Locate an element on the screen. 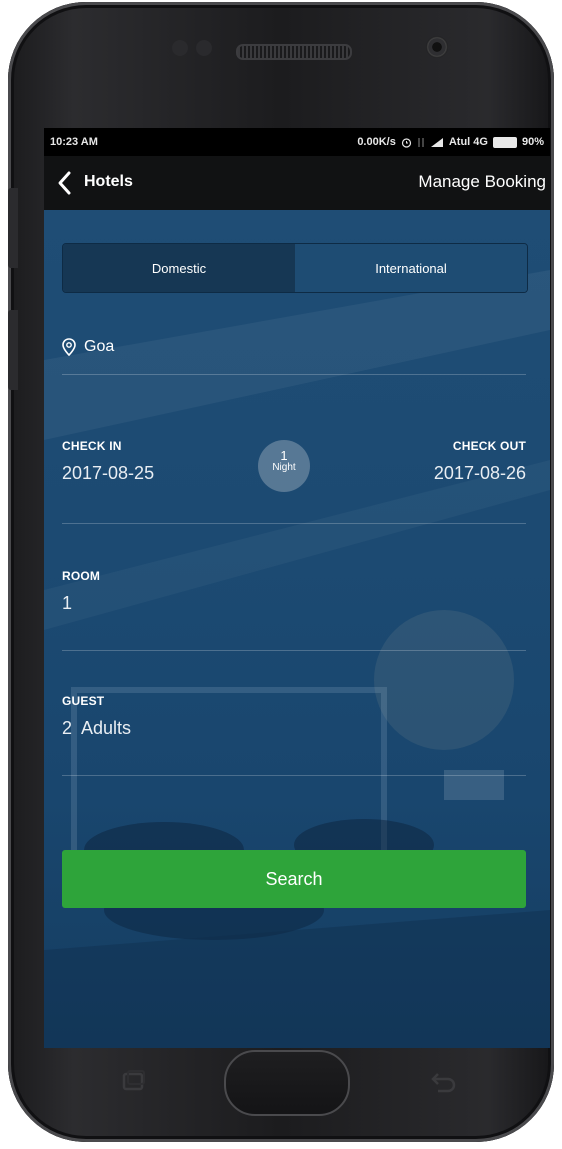 This screenshot has width=562, height=1149. destination-field: Goa is located at coordinates (294, 347).